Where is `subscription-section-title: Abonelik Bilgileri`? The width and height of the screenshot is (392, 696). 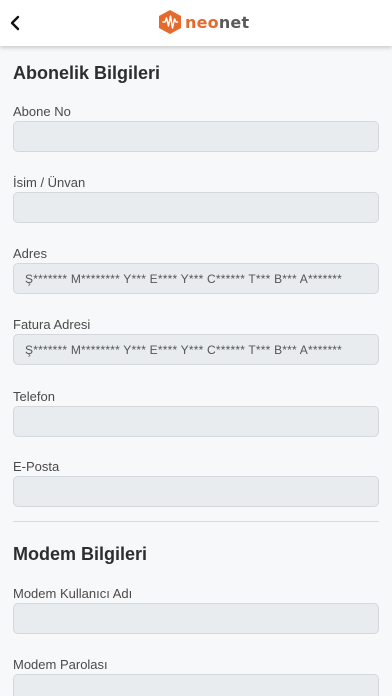
subscription-section-title: Abonelik Bilgileri is located at coordinates (87, 73).